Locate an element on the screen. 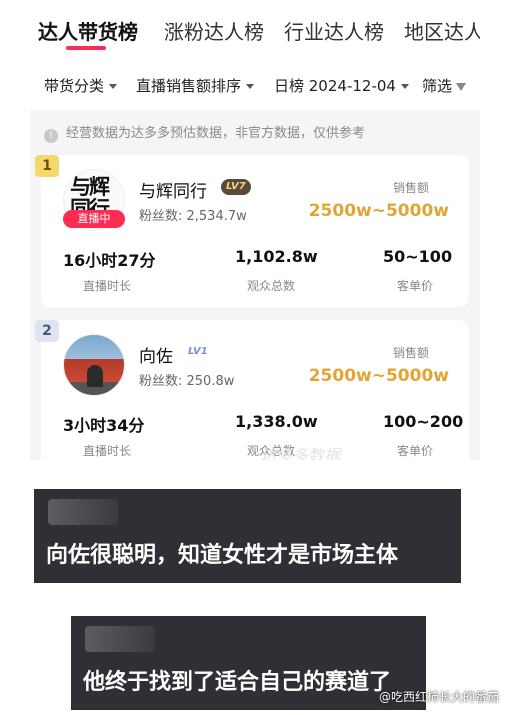 The height and width of the screenshot is (715, 509). avatar is located at coordinates (94, 365).